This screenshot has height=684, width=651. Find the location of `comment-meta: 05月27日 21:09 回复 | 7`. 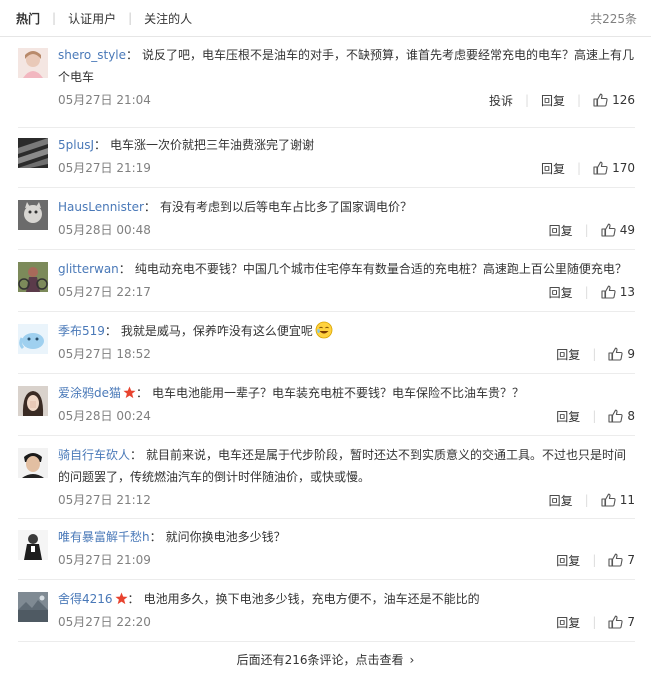

comment-meta: 05月27日 21:09 回复 | 7 is located at coordinates (346, 560).